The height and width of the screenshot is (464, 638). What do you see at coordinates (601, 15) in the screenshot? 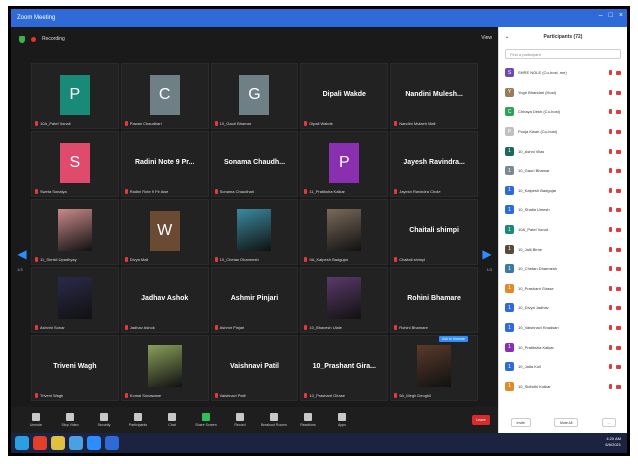
I see `minimize-icon: –` at bounding box center [601, 15].